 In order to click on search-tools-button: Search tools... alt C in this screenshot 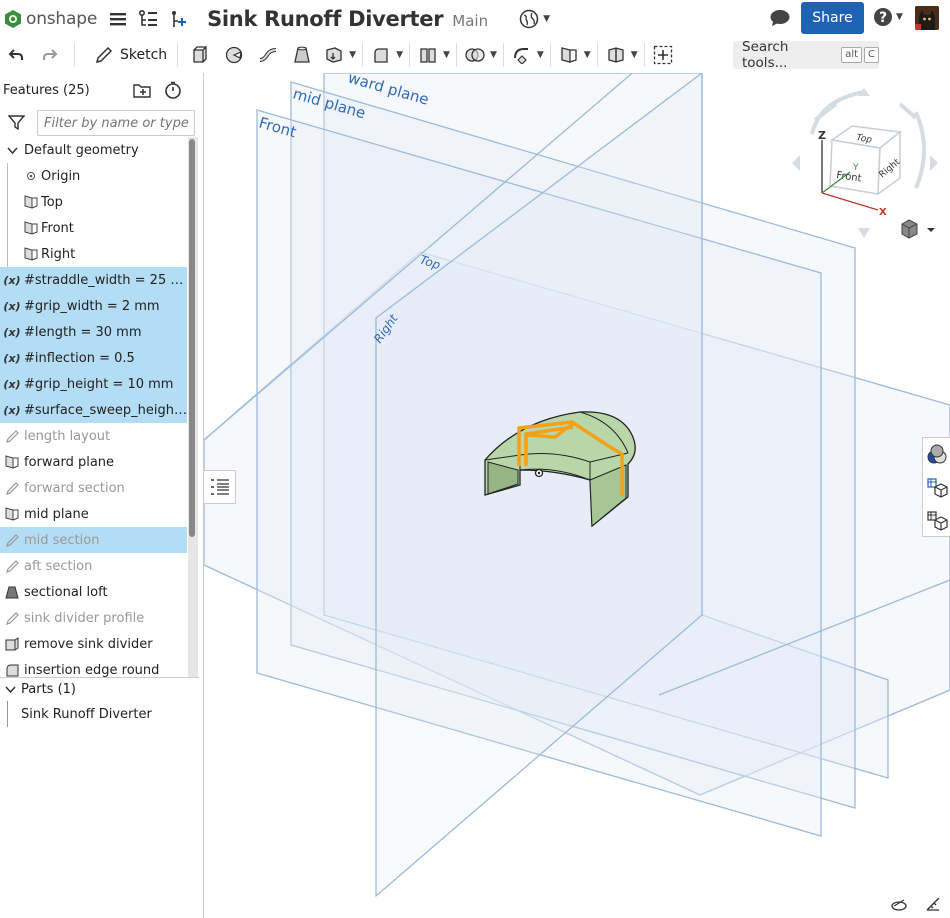, I will do `click(806, 55)`.